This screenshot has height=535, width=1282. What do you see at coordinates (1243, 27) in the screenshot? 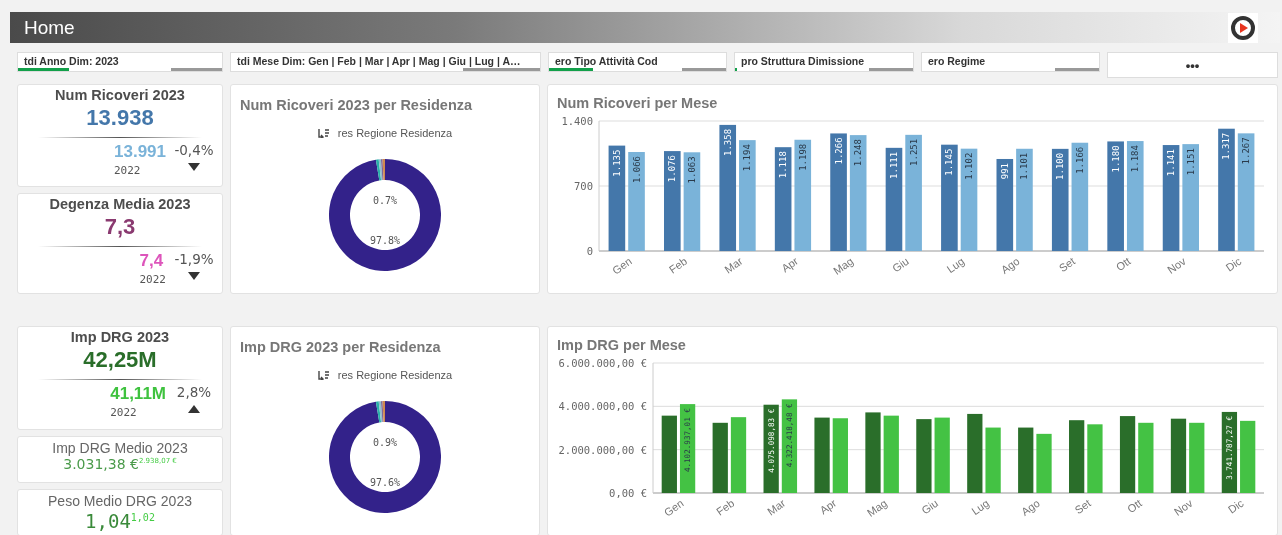
I see `play-icon` at bounding box center [1243, 27].